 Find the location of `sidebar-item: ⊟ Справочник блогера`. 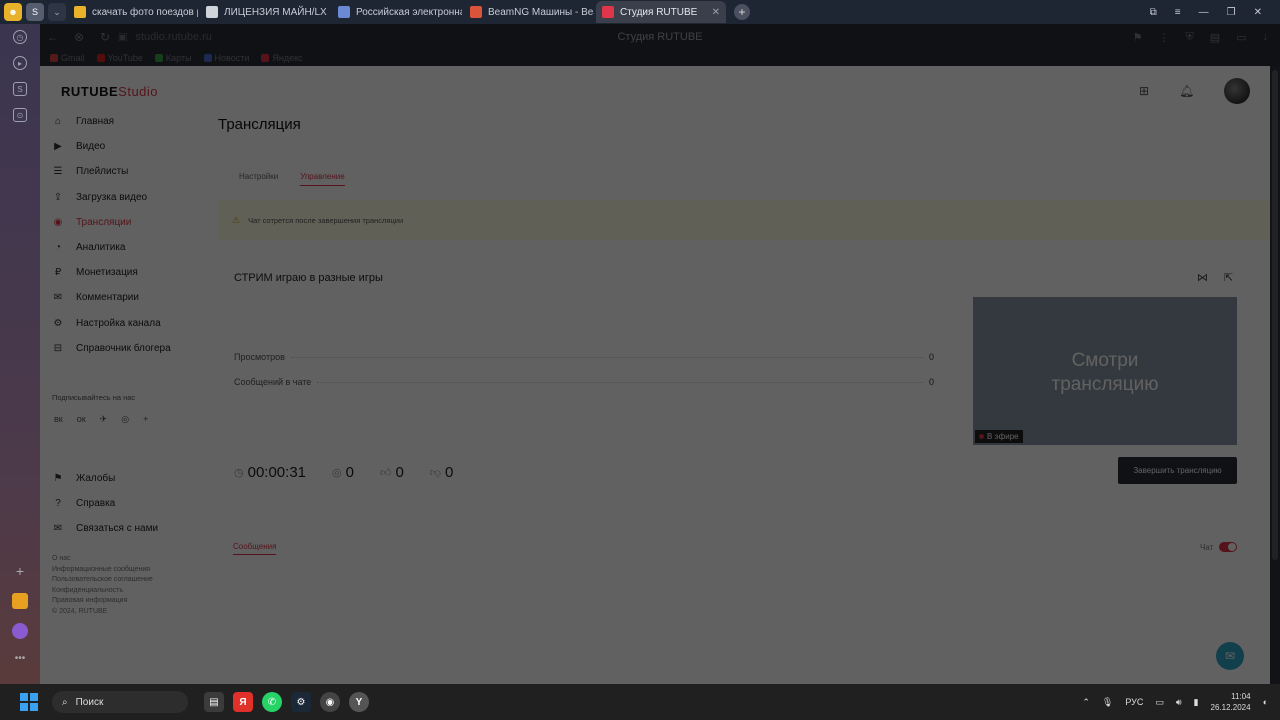

sidebar-item: ⊟ Справочник блогера is located at coordinates (132, 348).